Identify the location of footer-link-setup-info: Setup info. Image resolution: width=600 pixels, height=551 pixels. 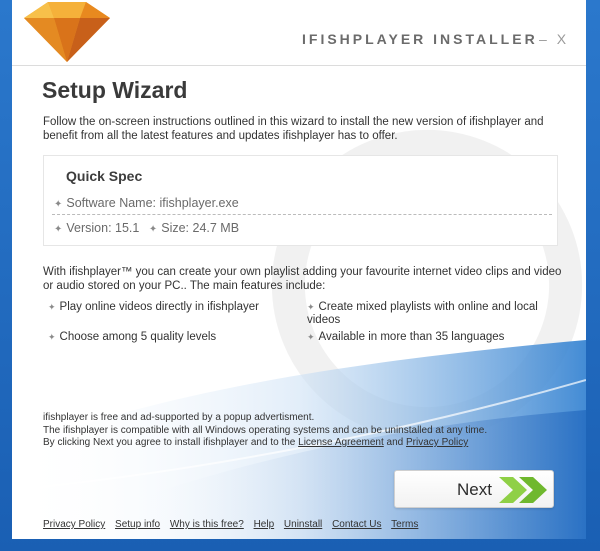
(137, 524).